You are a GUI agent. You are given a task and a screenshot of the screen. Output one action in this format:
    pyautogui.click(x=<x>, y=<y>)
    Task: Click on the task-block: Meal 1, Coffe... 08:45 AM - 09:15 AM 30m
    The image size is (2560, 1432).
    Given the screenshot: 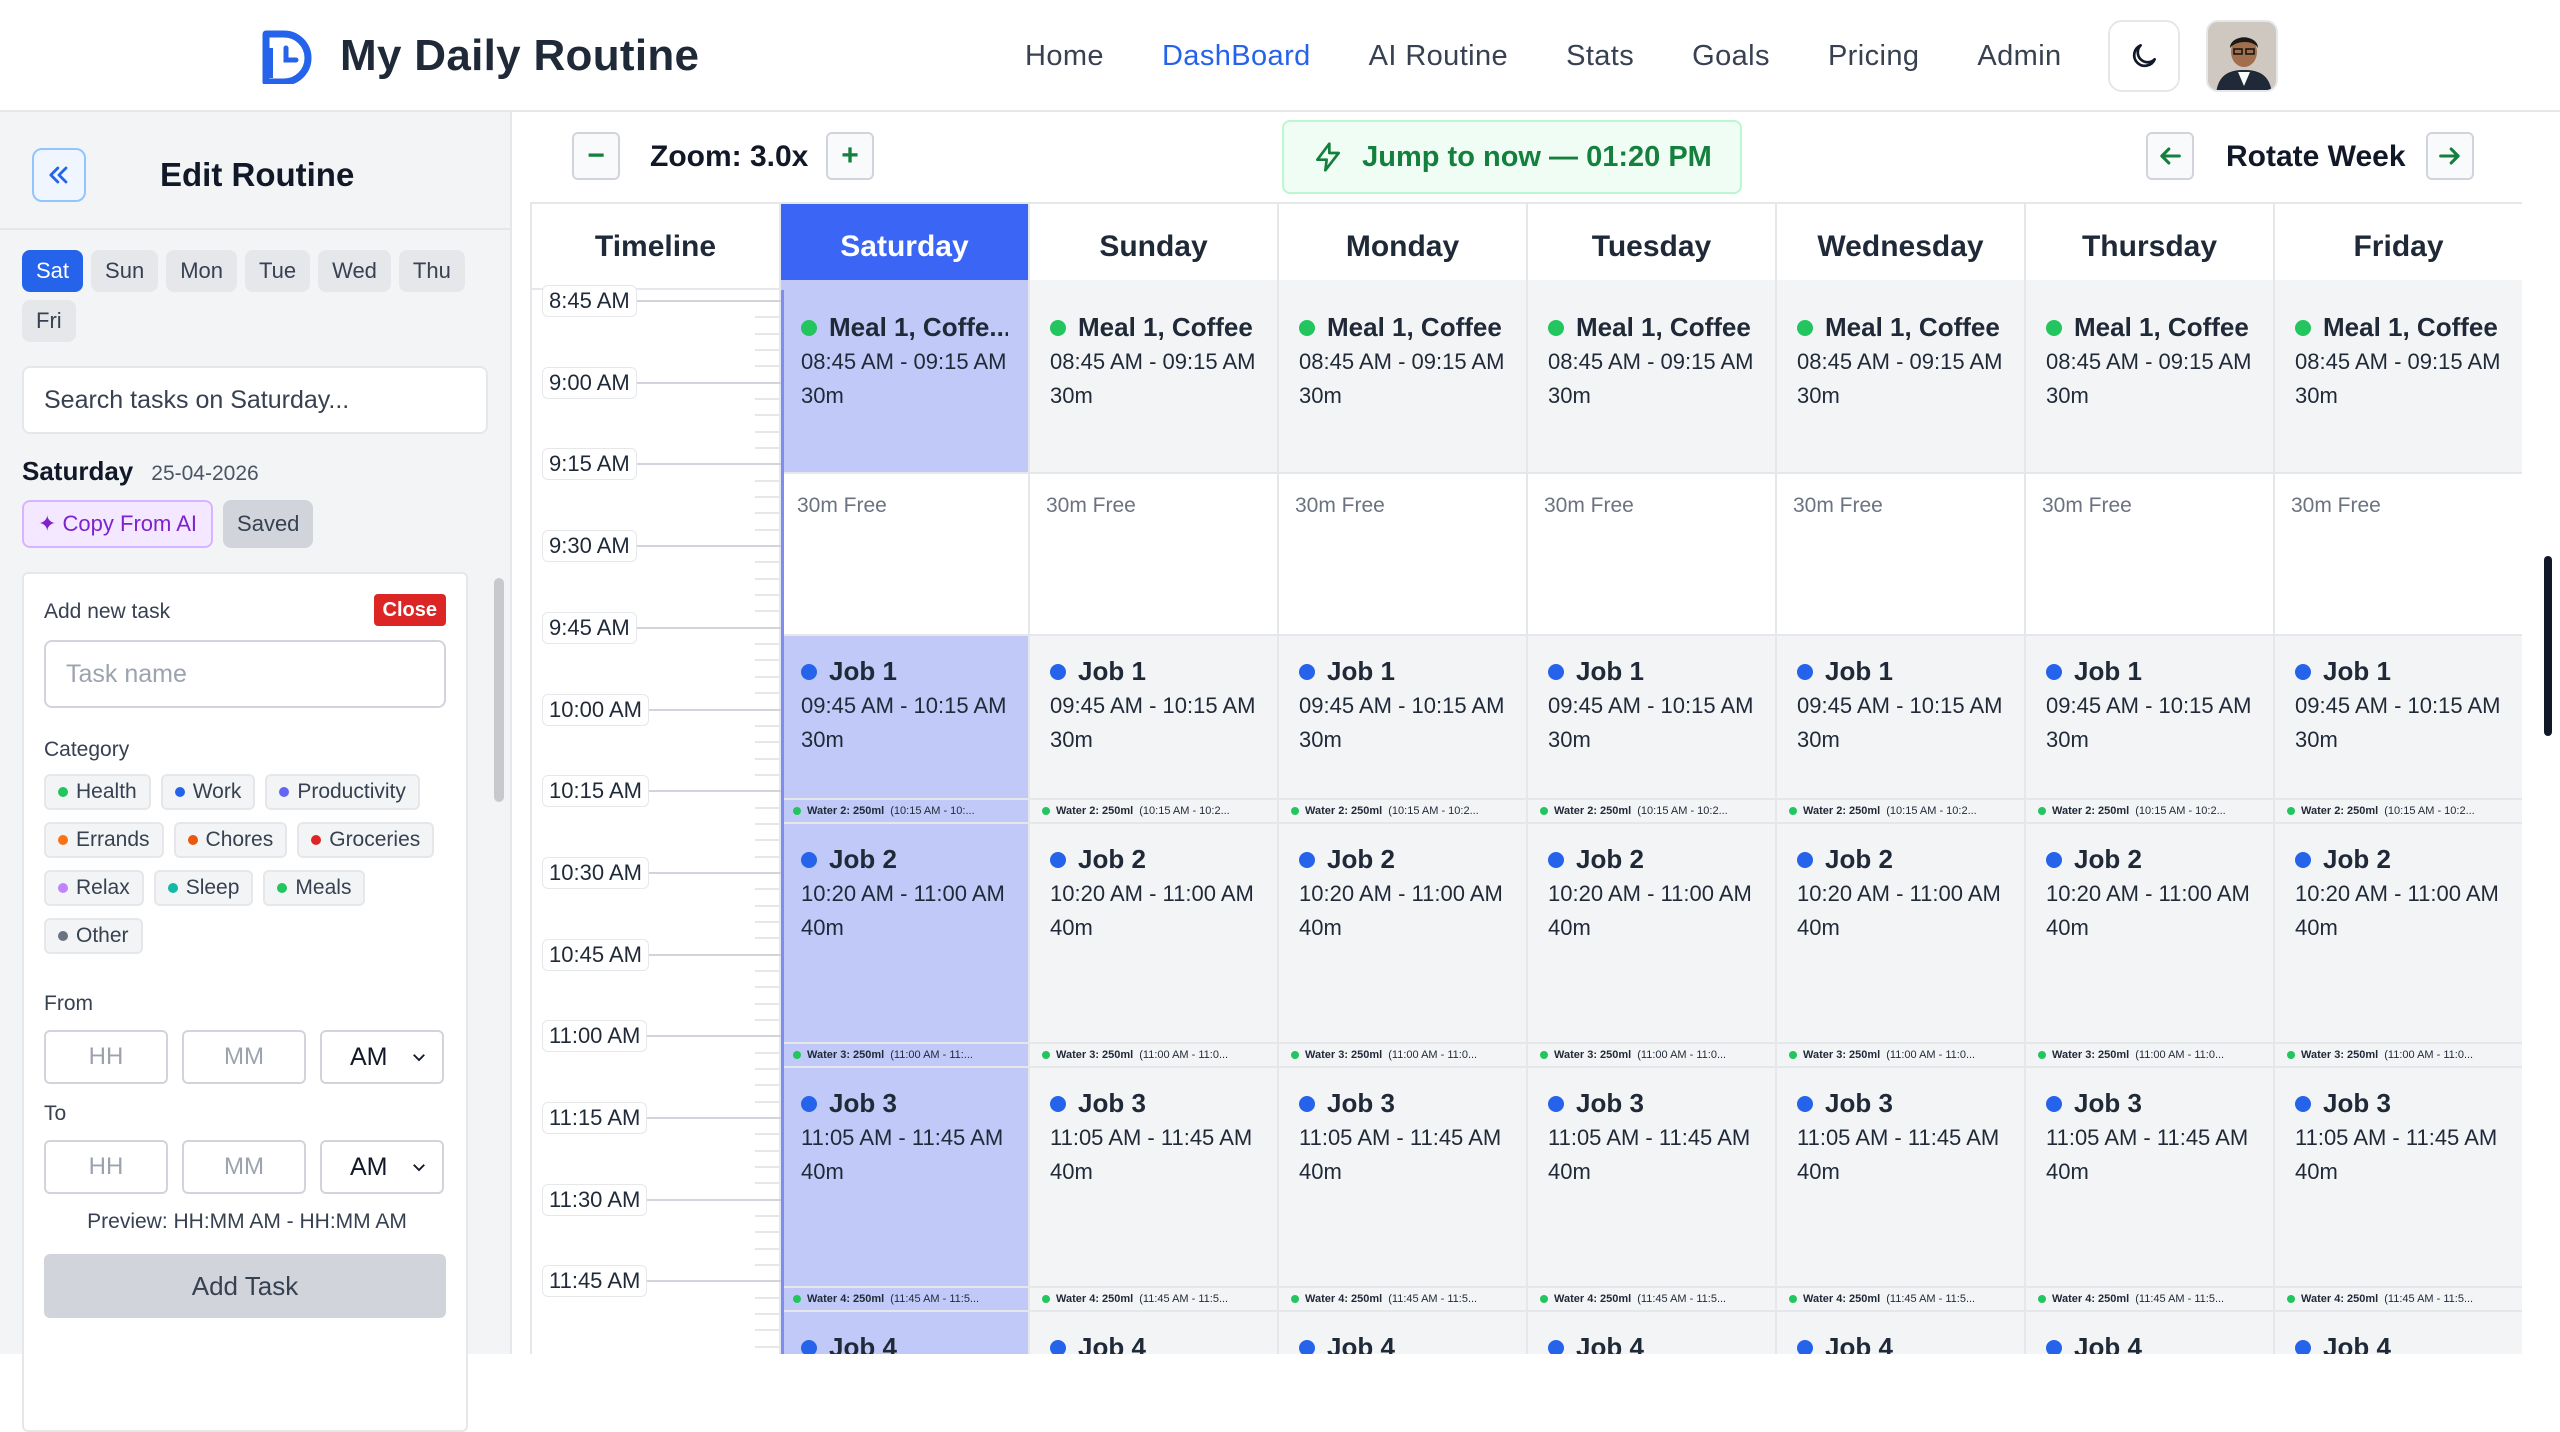 What is the action you would take?
    pyautogui.click(x=904, y=377)
    